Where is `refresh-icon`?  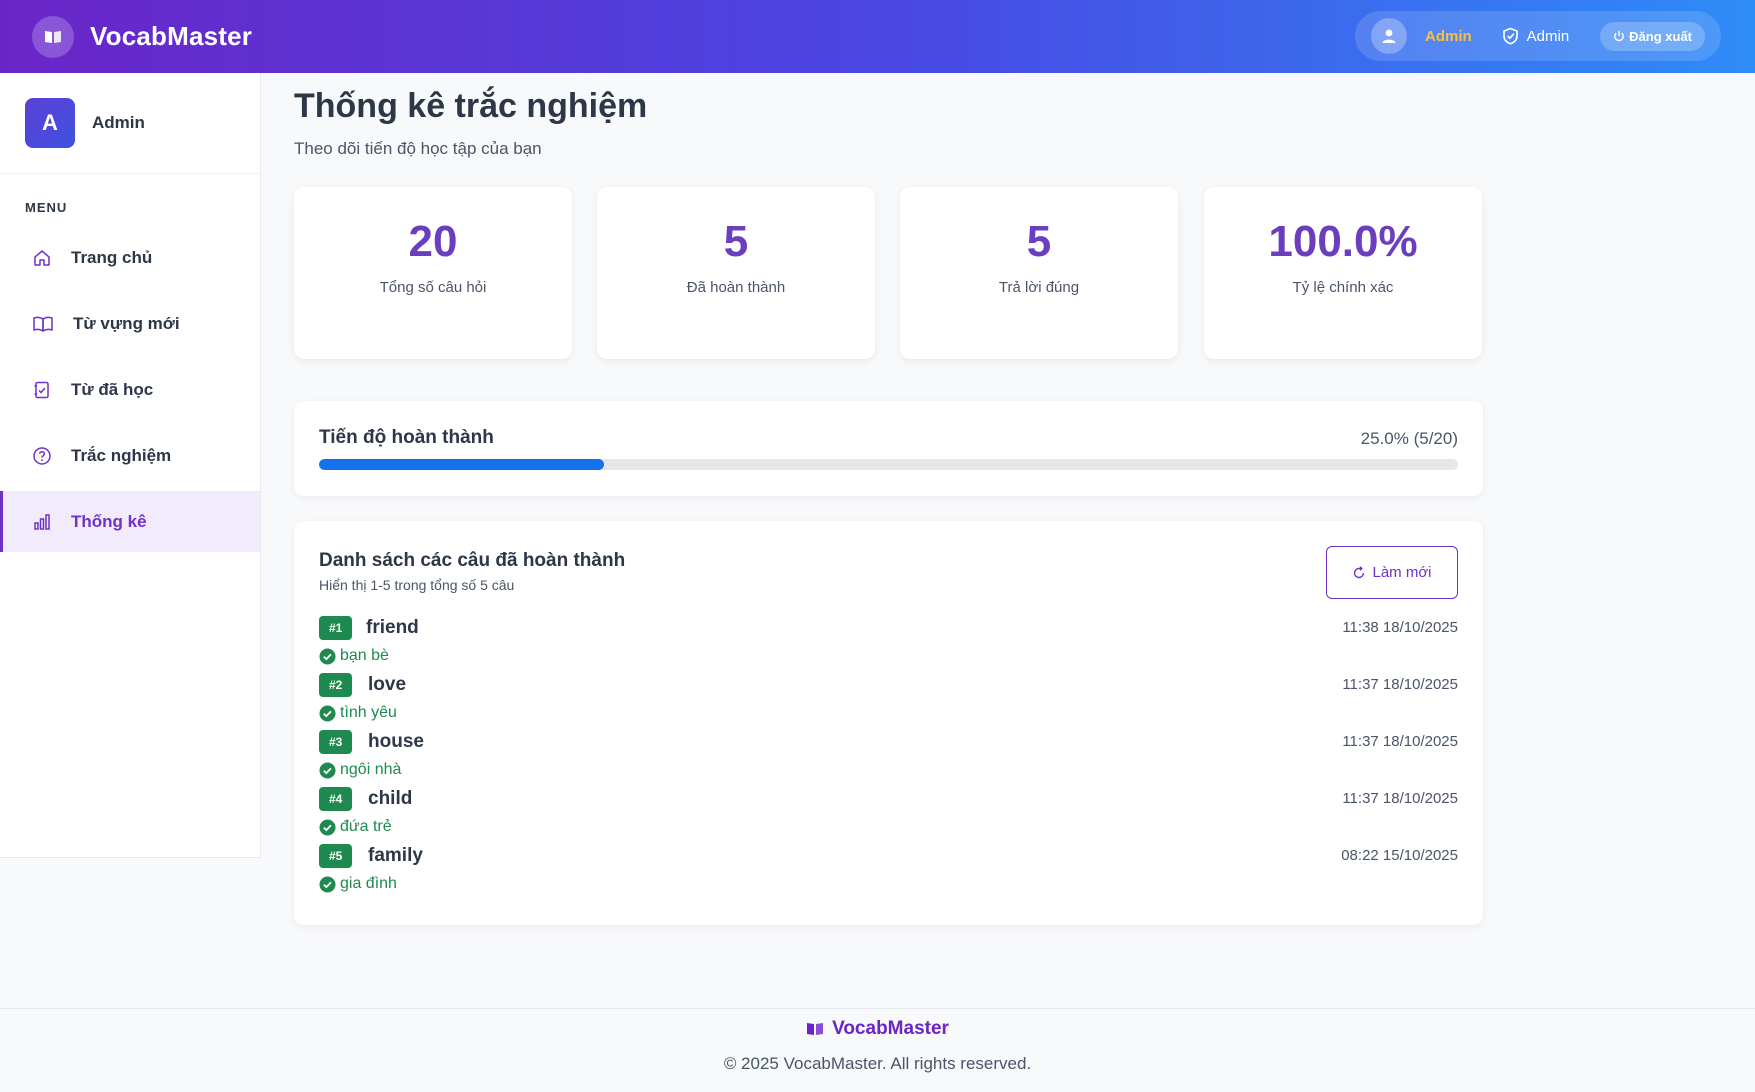
refresh-icon is located at coordinates (1359, 571).